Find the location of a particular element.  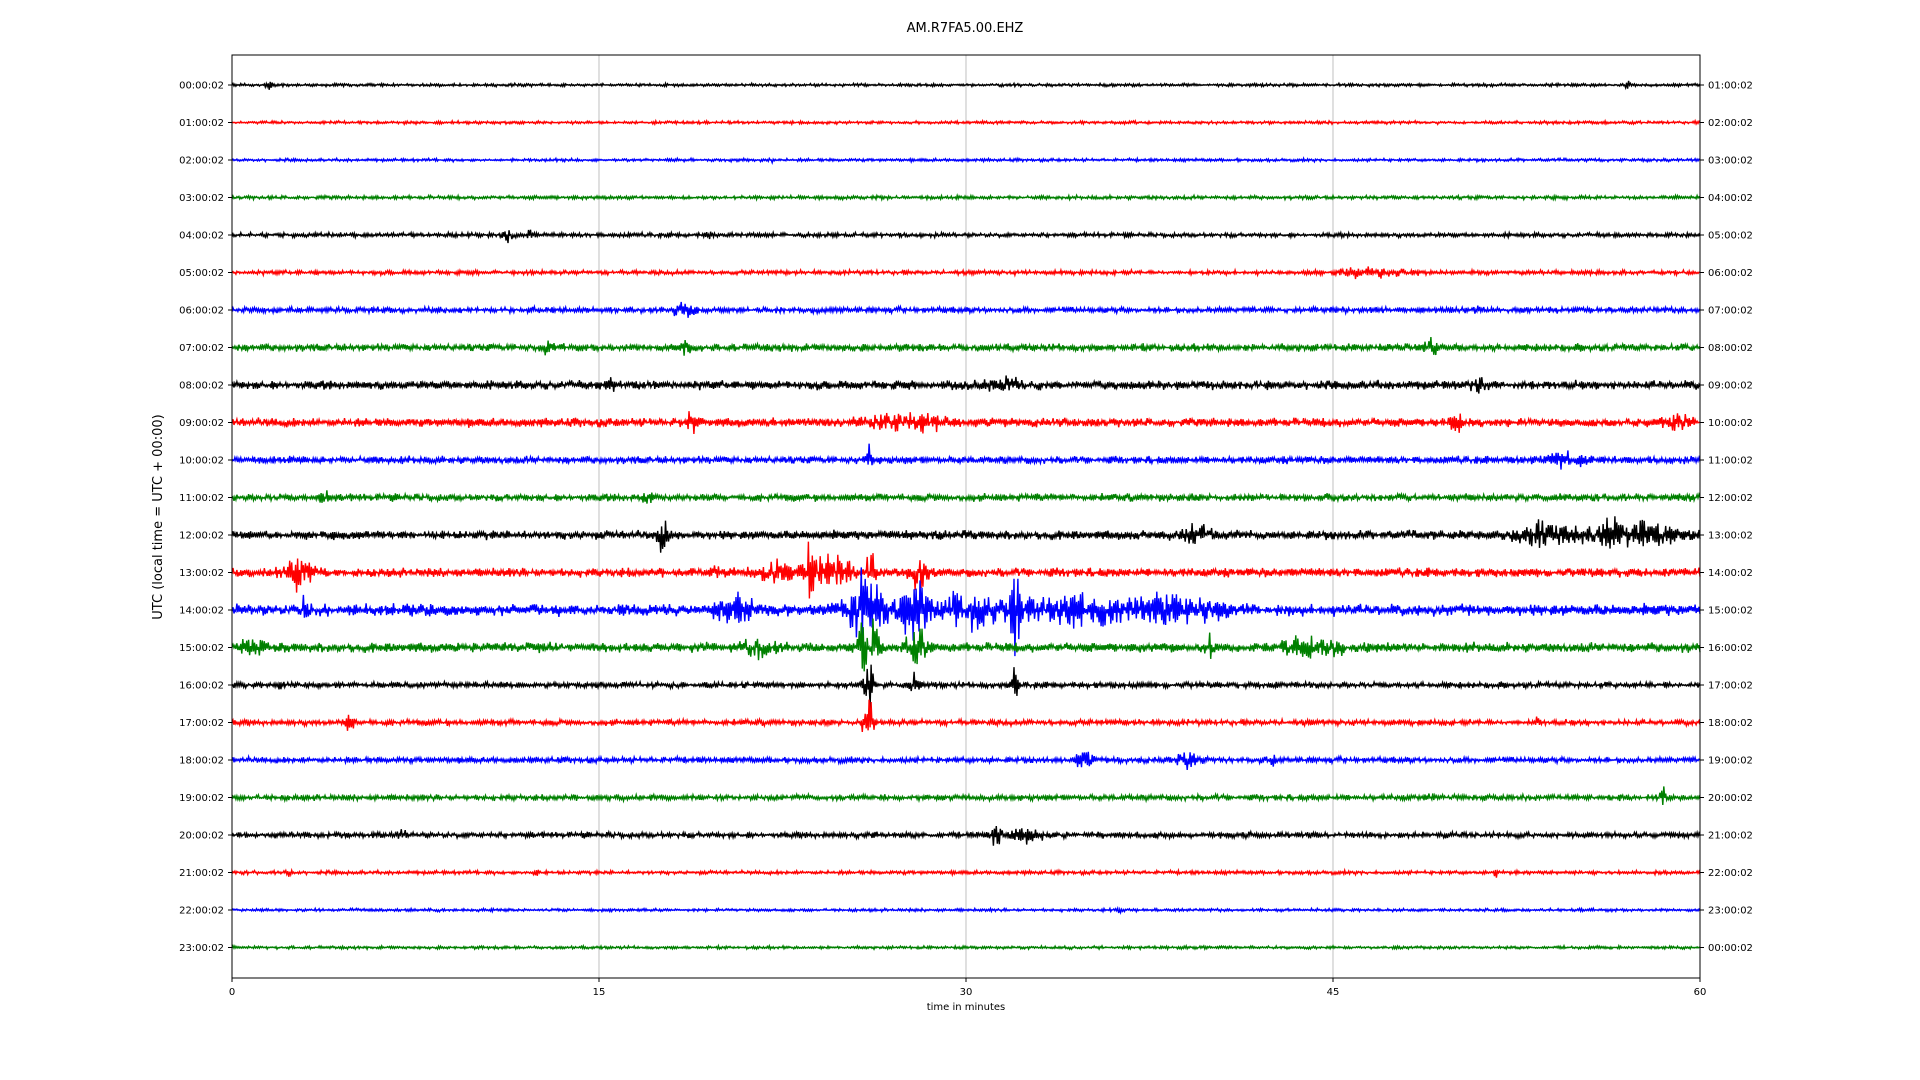

y-tick-label-right-14: 15:00:02 is located at coordinates (1730, 611).